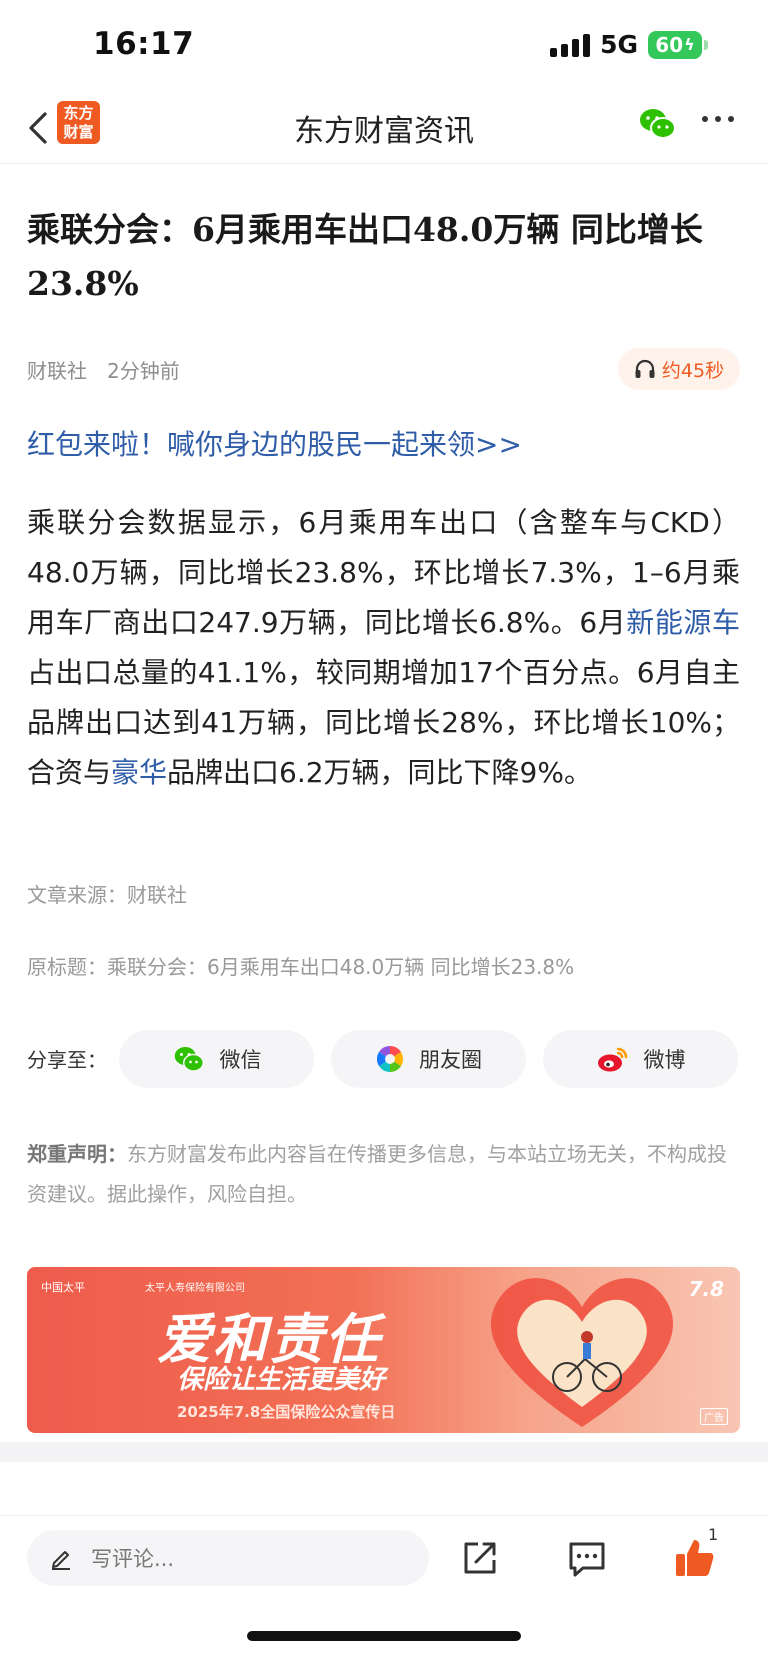 The image size is (768, 1662). I want to click on banner-brand: 中国太平, so click(63, 1287).